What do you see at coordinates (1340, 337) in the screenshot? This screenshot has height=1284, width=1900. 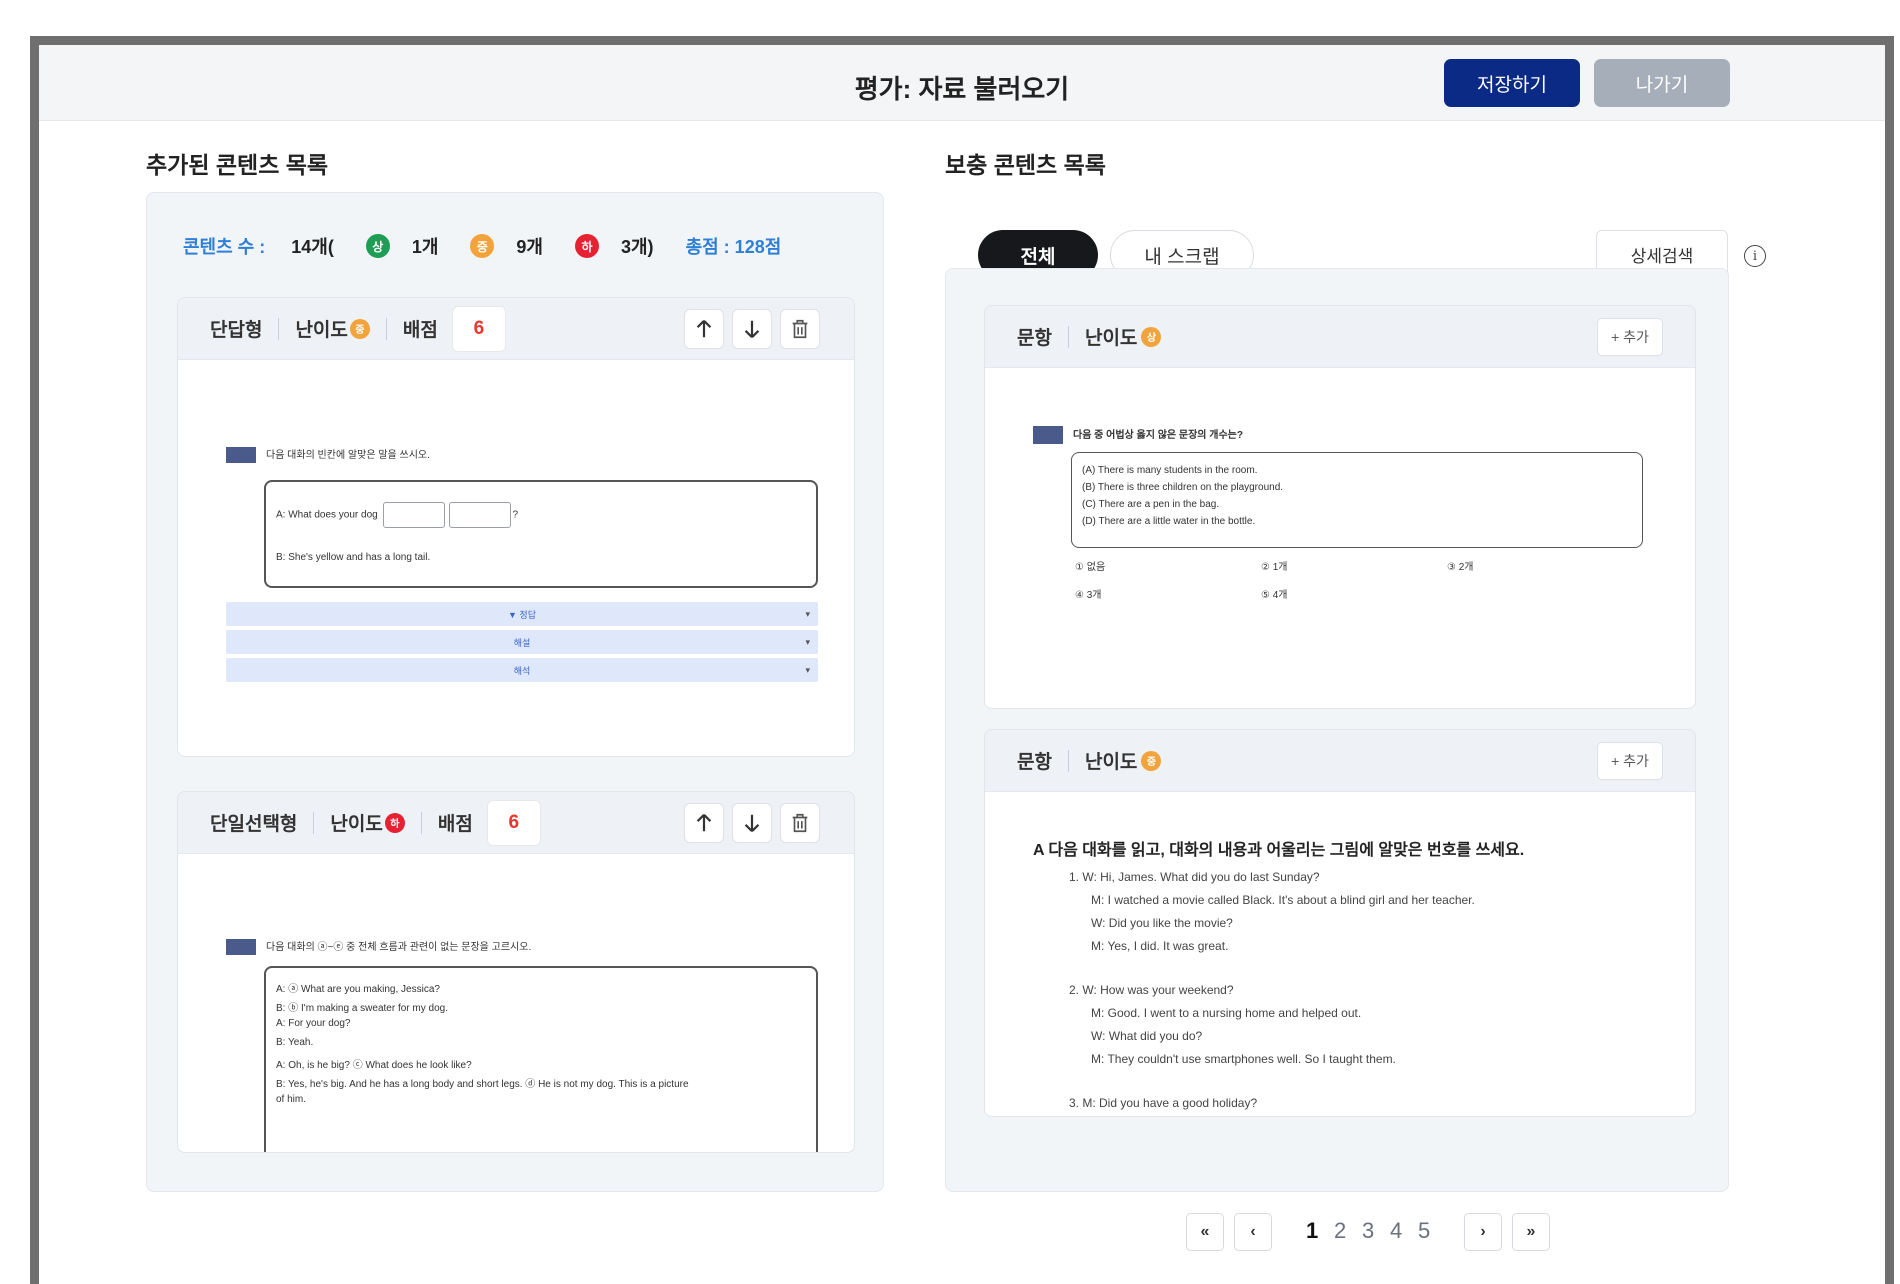 I see `card-header: 문항 난이도 상` at bounding box center [1340, 337].